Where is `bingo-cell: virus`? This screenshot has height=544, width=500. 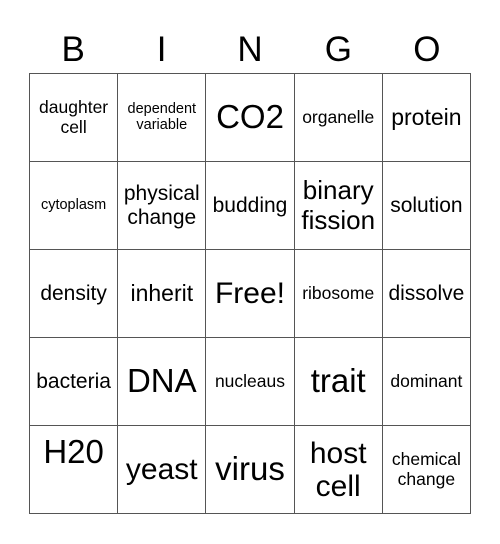
bingo-cell: virus is located at coordinates (250, 470).